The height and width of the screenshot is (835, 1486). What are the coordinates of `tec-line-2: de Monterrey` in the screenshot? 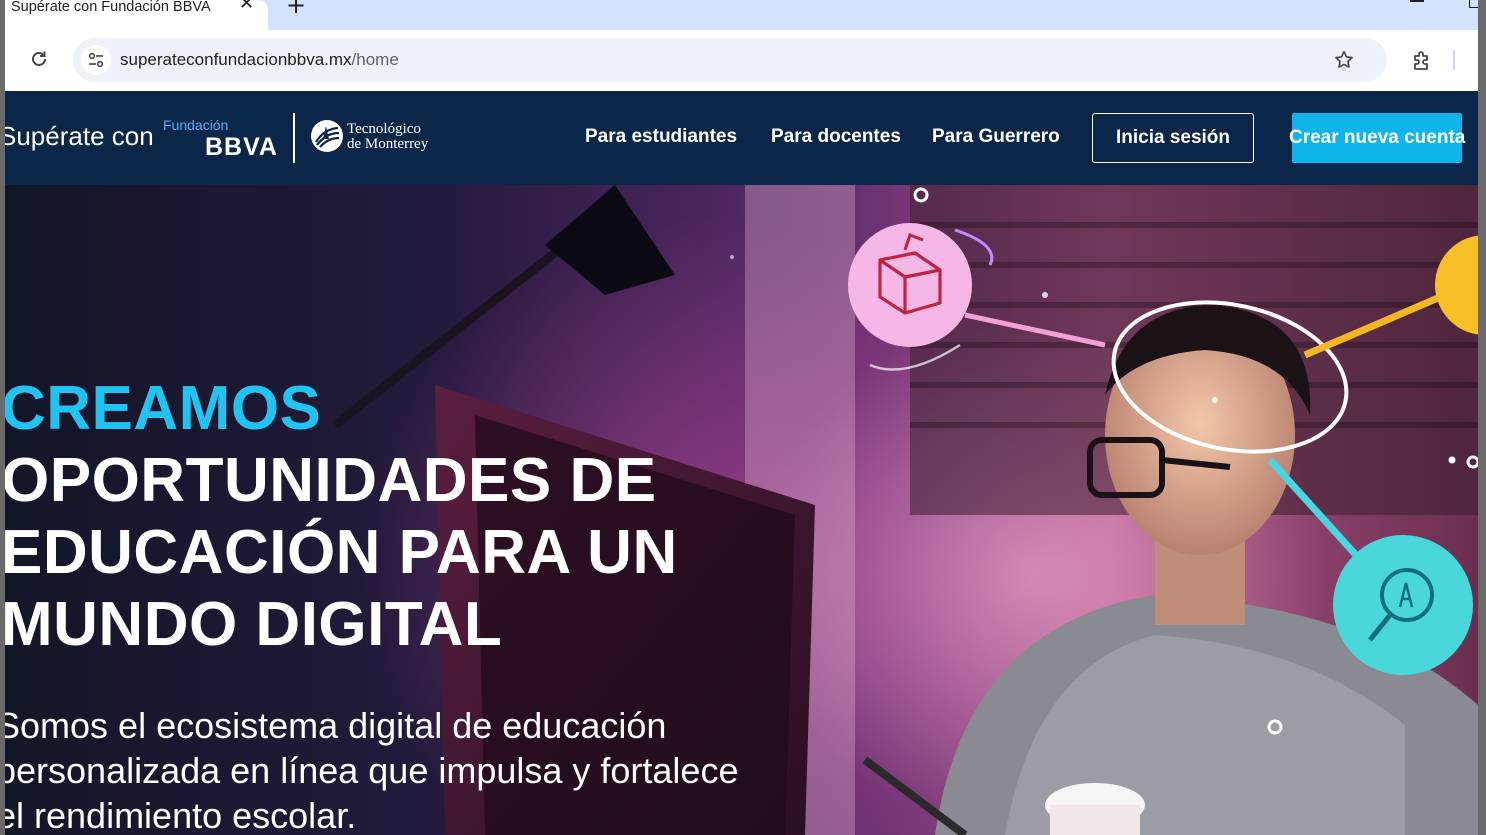 It's located at (388, 144).